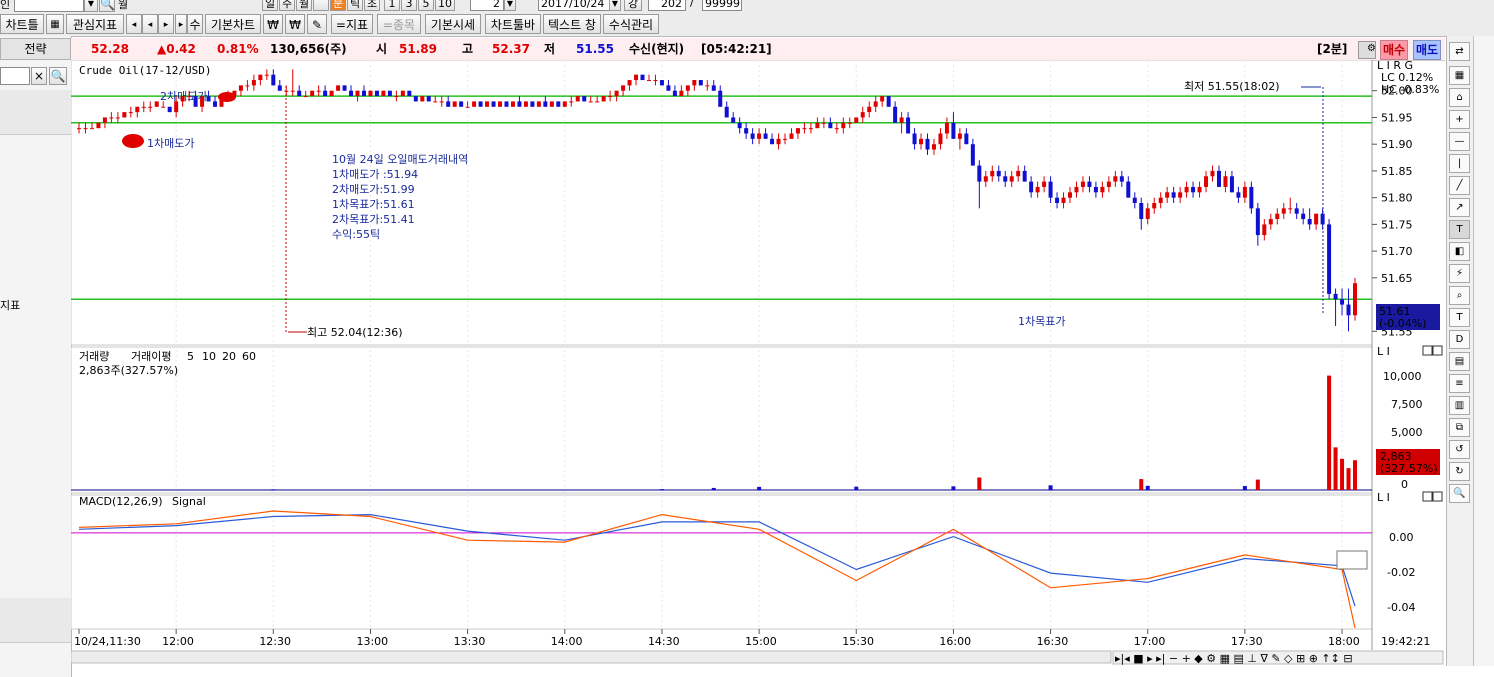  Describe the element at coordinates (55, 24) in the screenshot. I see `grid-icon-button: ▦` at that location.